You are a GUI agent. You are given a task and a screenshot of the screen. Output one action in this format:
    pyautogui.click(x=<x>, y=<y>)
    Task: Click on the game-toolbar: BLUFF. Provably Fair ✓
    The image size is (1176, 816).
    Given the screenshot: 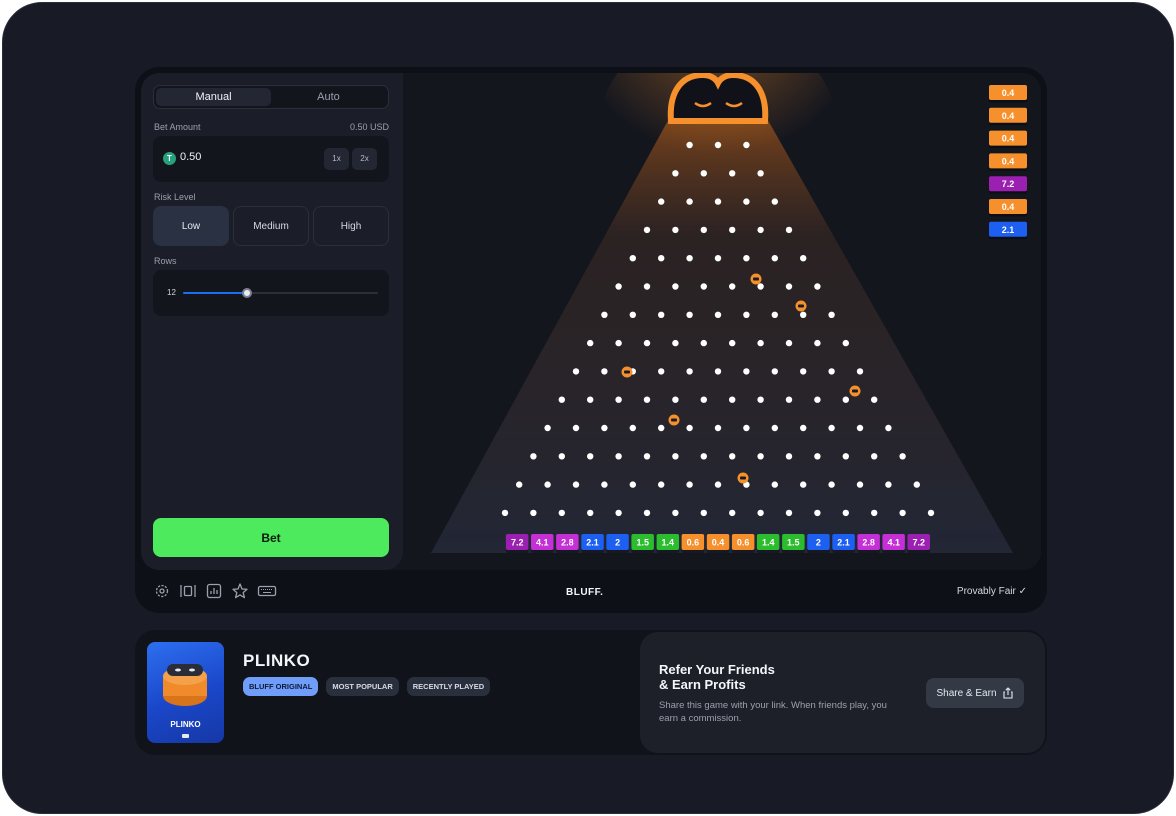 What is the action you would take?
    pyautogui.click(x=591, y=591)
    